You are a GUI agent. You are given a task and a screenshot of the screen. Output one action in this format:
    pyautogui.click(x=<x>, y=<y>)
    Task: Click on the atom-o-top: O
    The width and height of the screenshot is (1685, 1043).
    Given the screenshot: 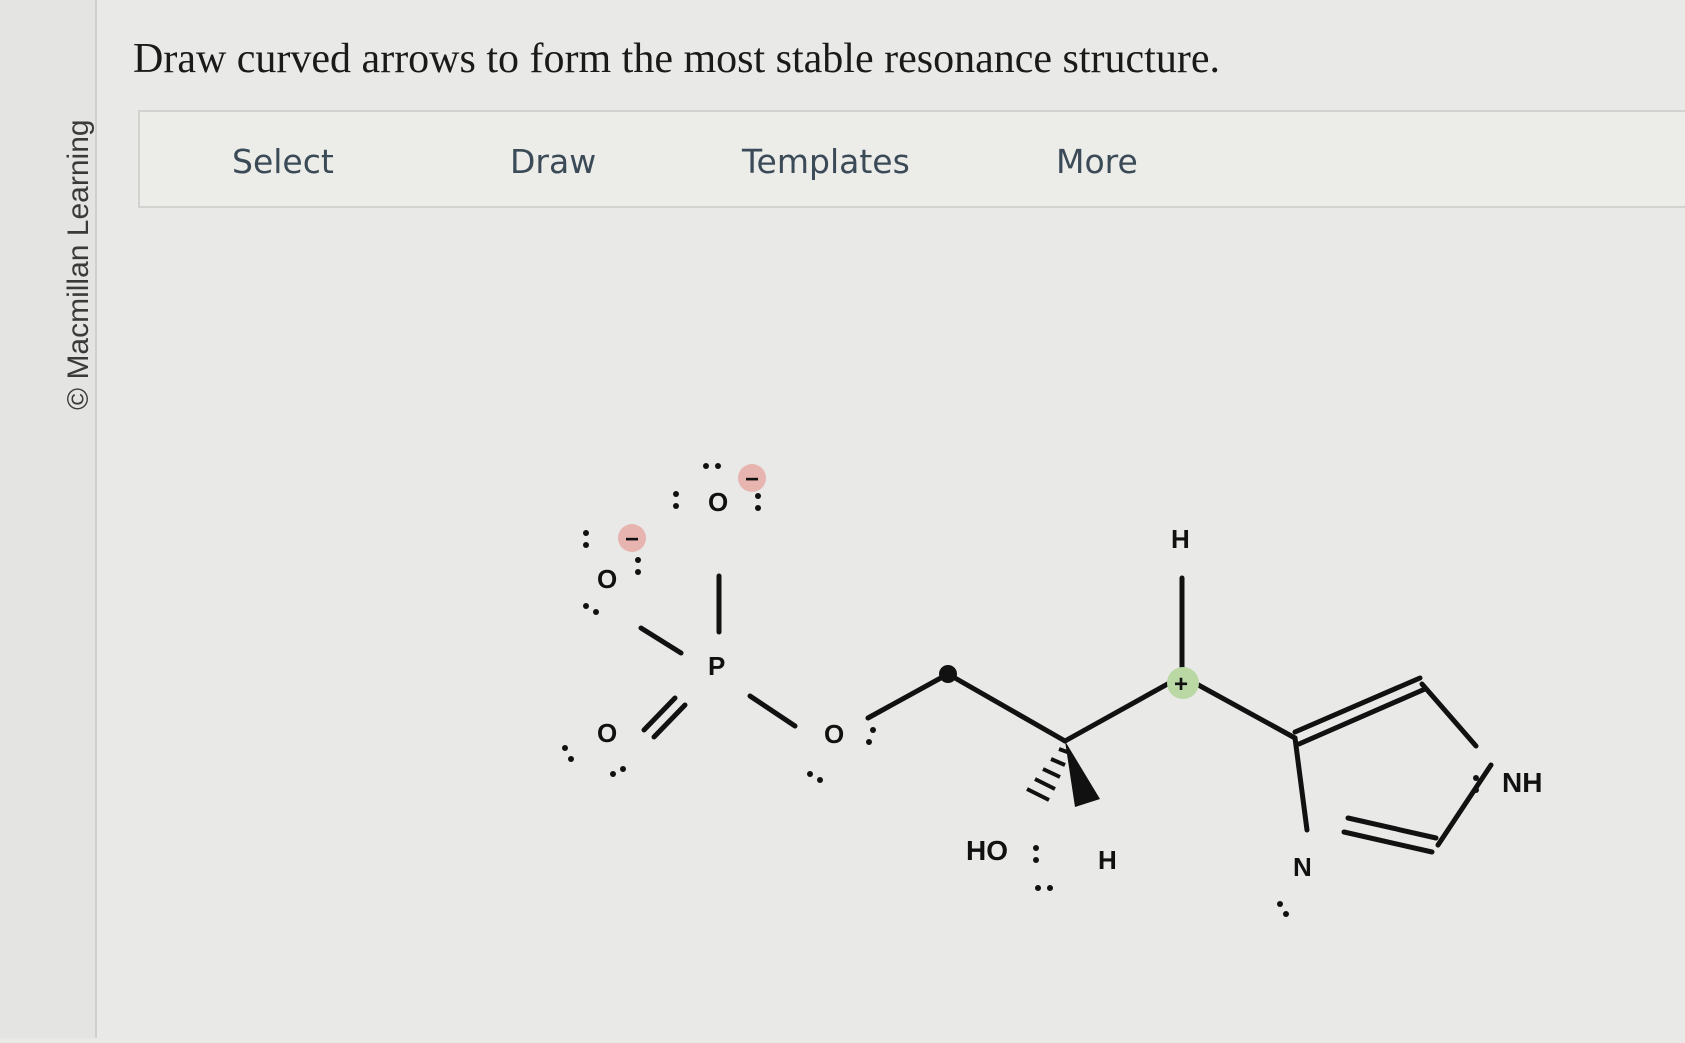 What is the action you would take?
    pyautogui.click(x=718, y=502)
    